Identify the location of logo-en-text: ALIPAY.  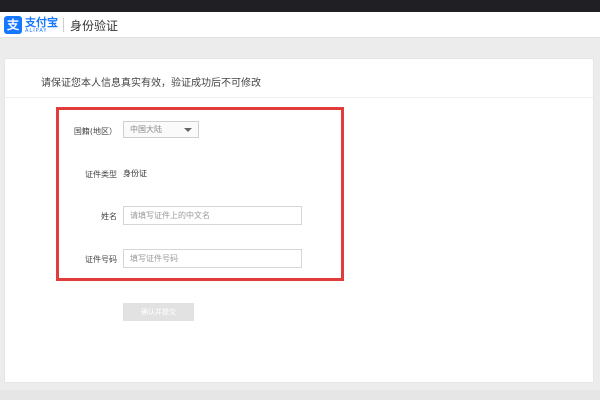
(36, 30).